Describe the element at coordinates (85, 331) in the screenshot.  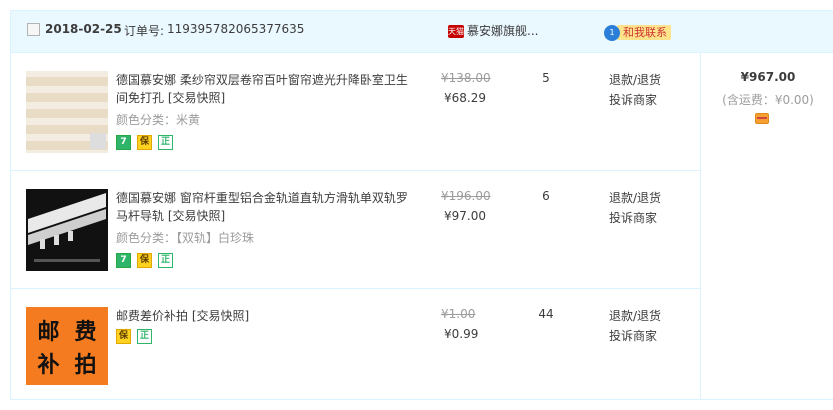
I see `postage-thumb-char: 费` at that location.